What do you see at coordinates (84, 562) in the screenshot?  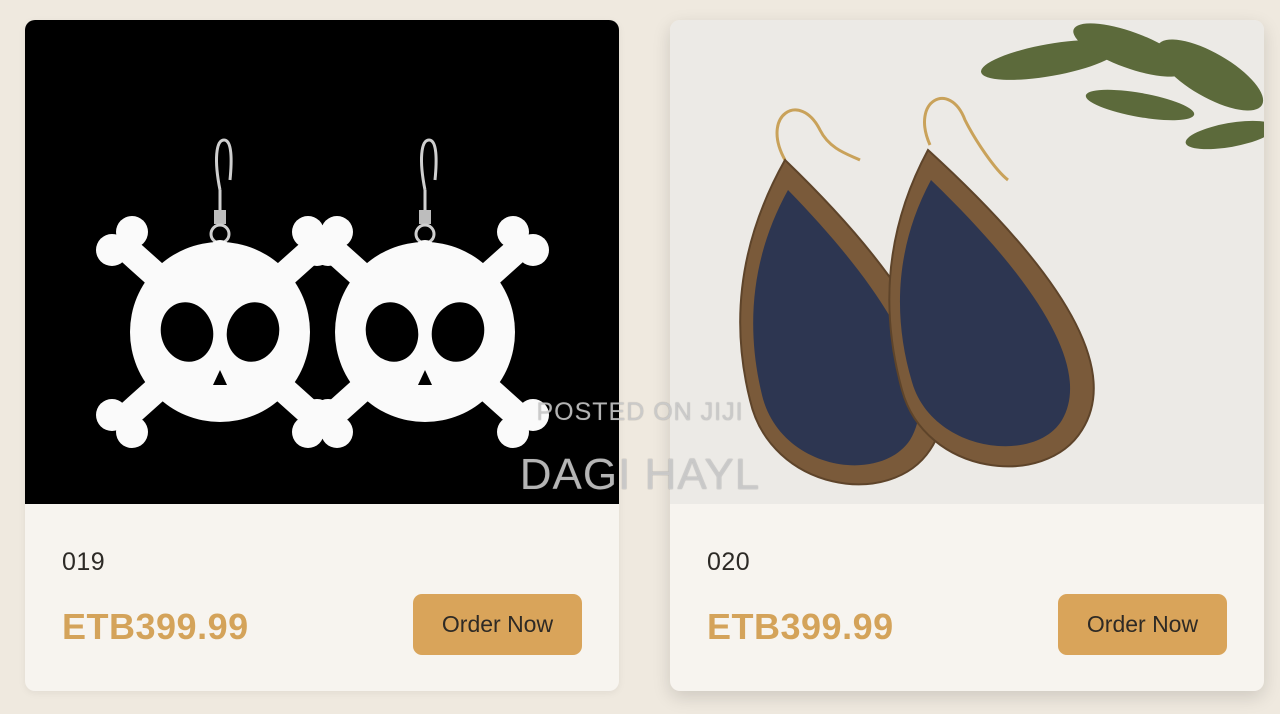 I see `product-code: 019` at bounding box center [84, 562].